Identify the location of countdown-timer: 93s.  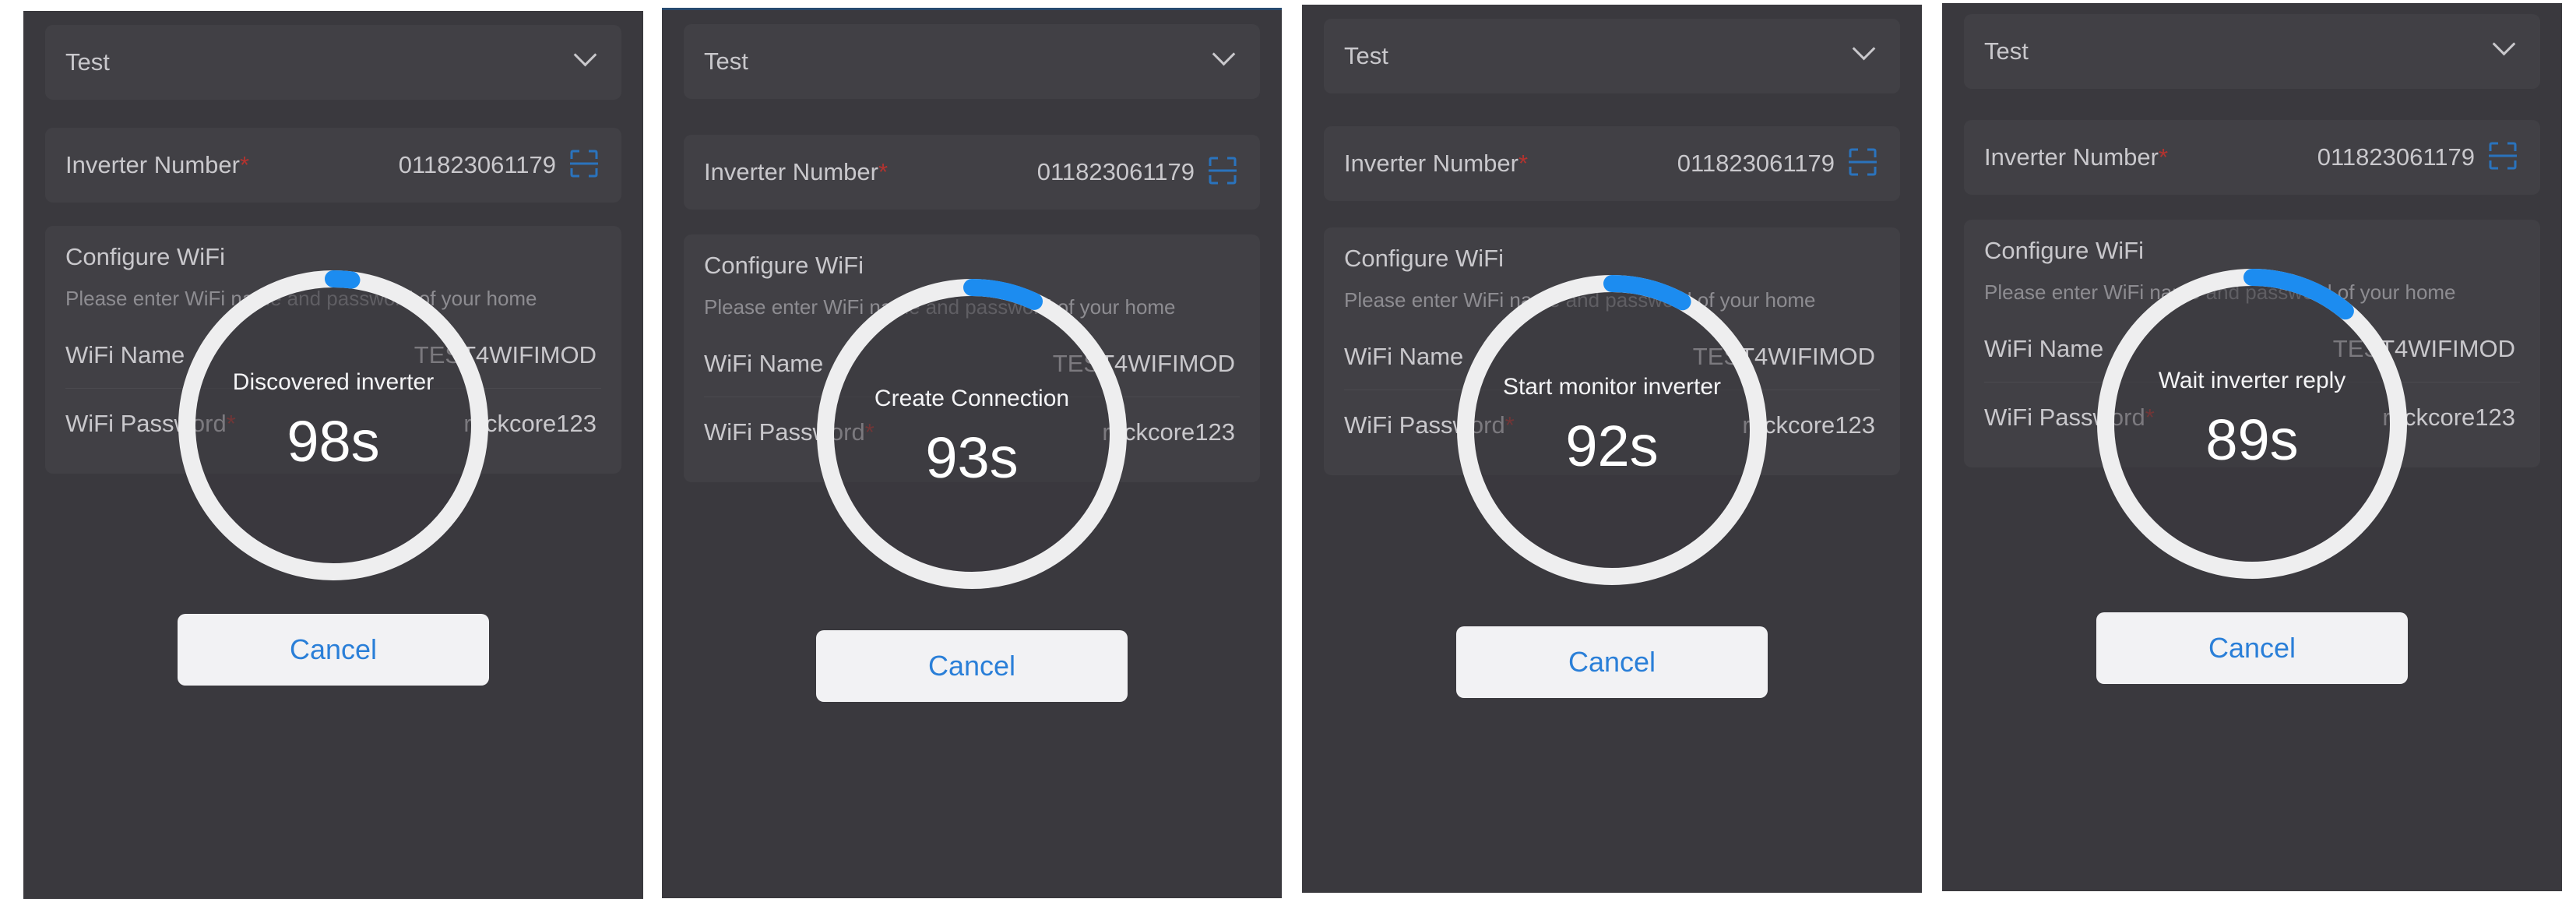
(972, 457).